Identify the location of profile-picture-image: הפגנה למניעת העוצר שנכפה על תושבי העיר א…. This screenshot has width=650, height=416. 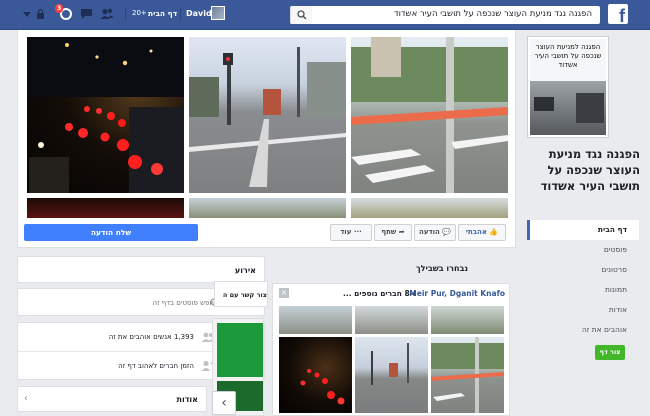
(568, 87).